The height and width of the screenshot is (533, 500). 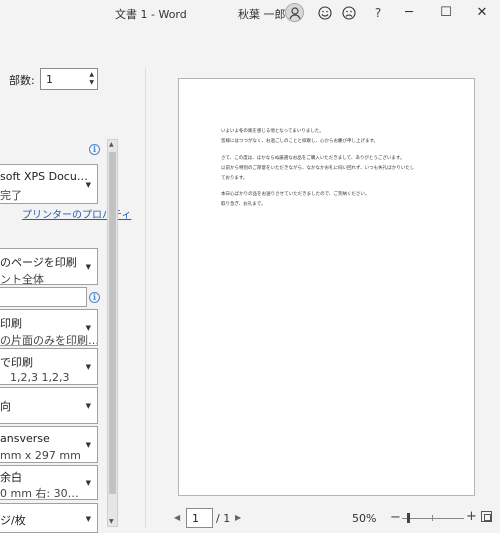 I want to click on collate-subtitle: 1,2,3 1,2,3, so click(x=40, y=377).